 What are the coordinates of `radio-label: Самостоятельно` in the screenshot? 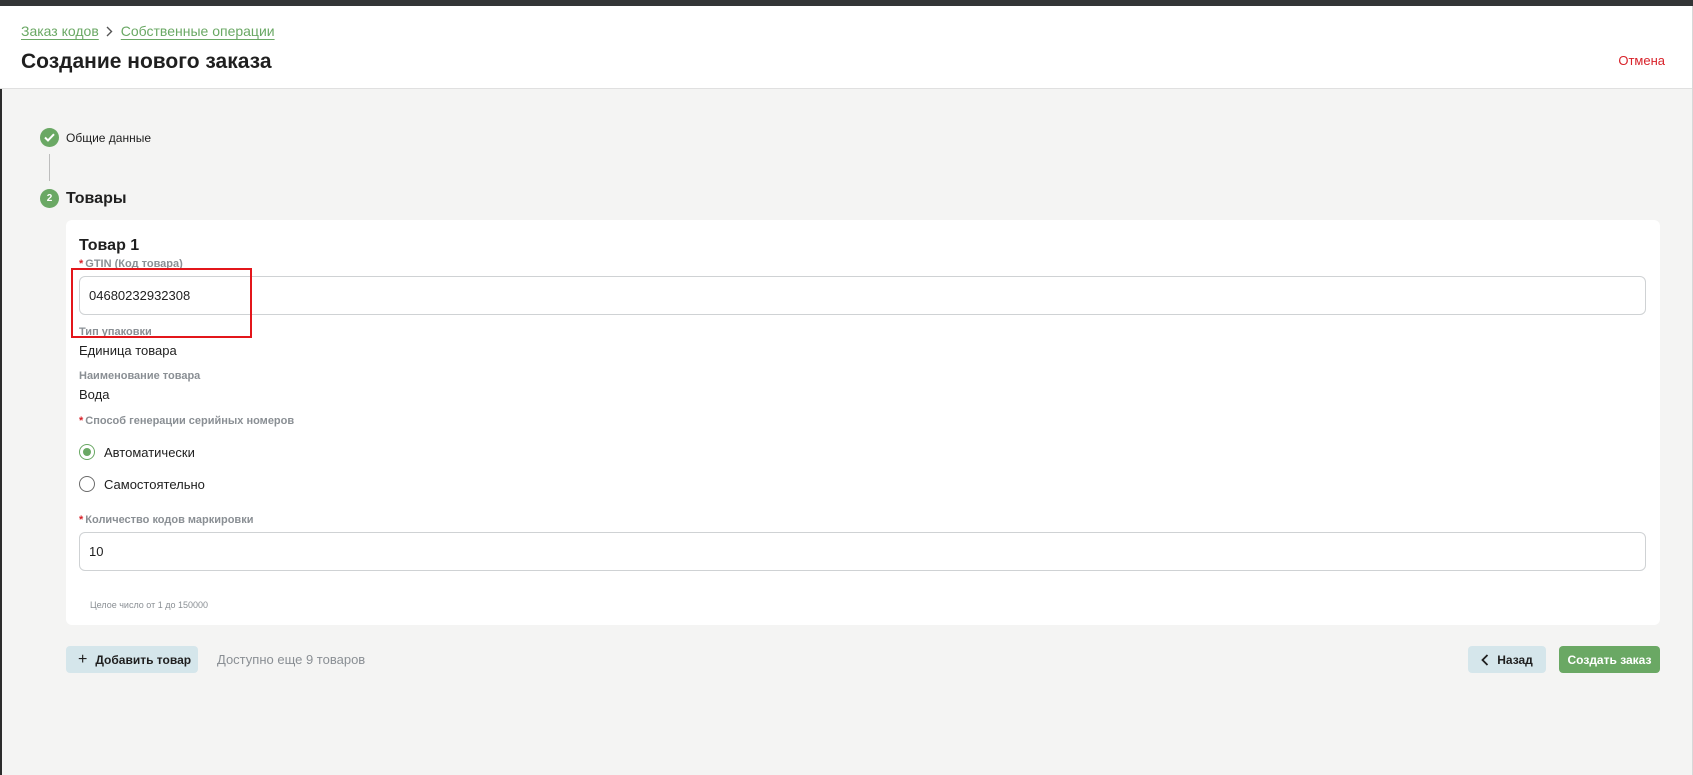 It's located at (154, 484).